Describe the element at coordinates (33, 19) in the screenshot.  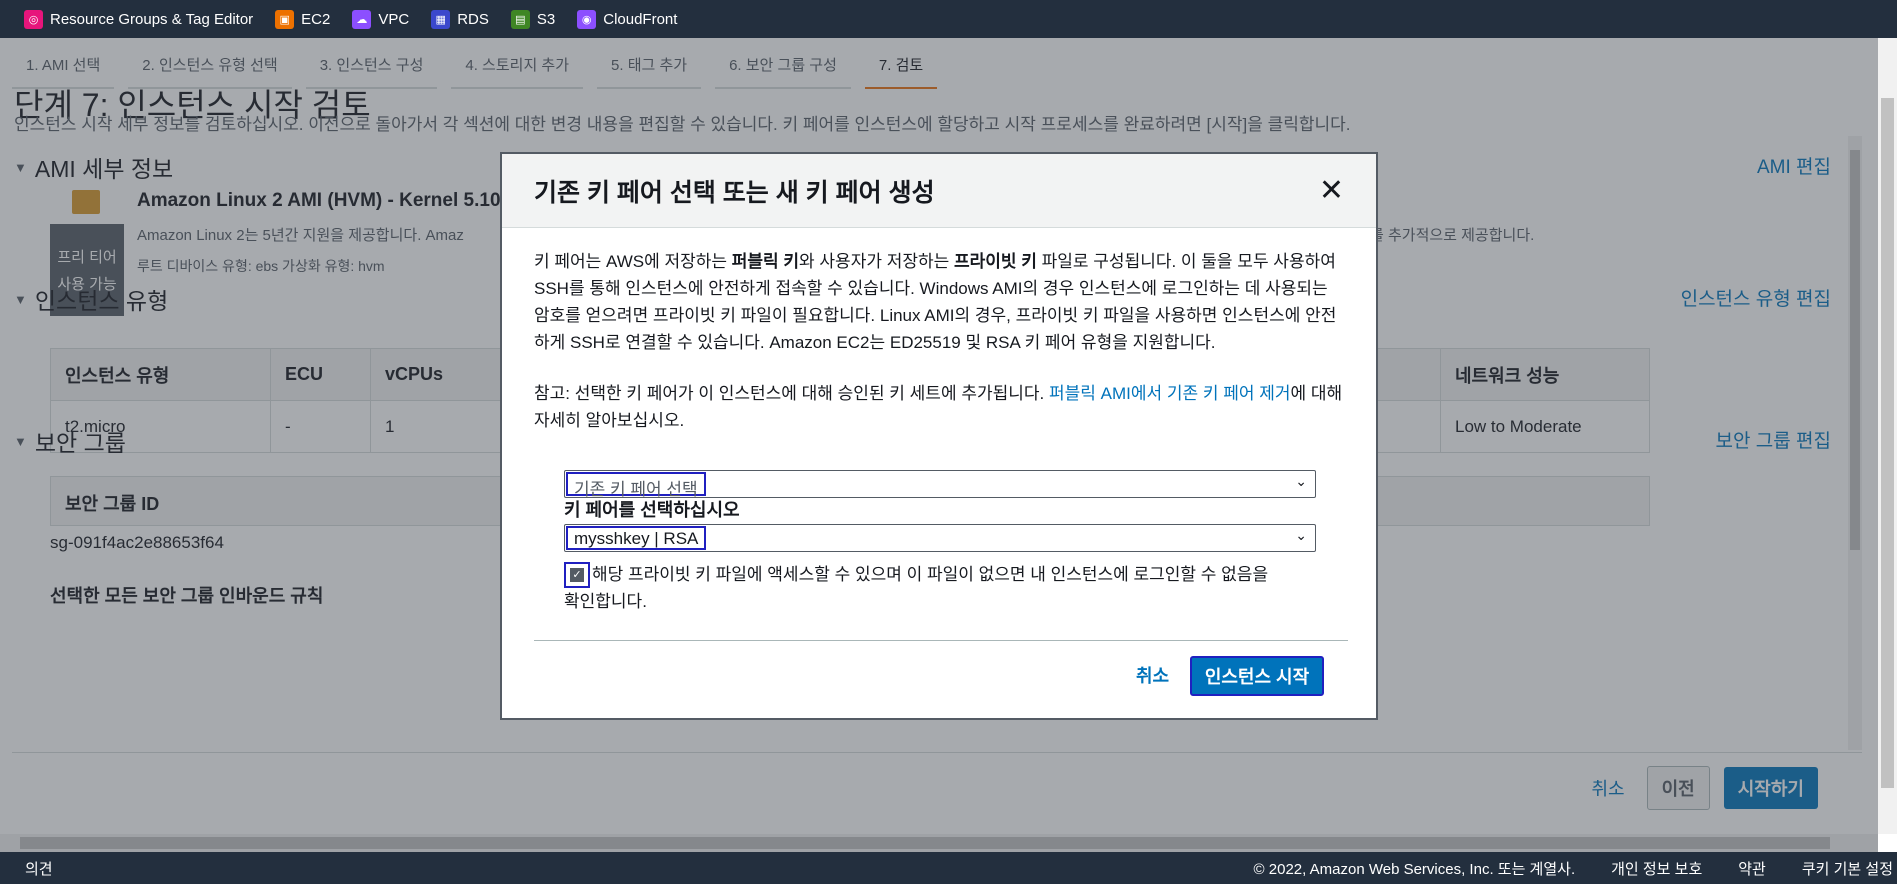
I see `resource-groups-icon: ◎` at that location.